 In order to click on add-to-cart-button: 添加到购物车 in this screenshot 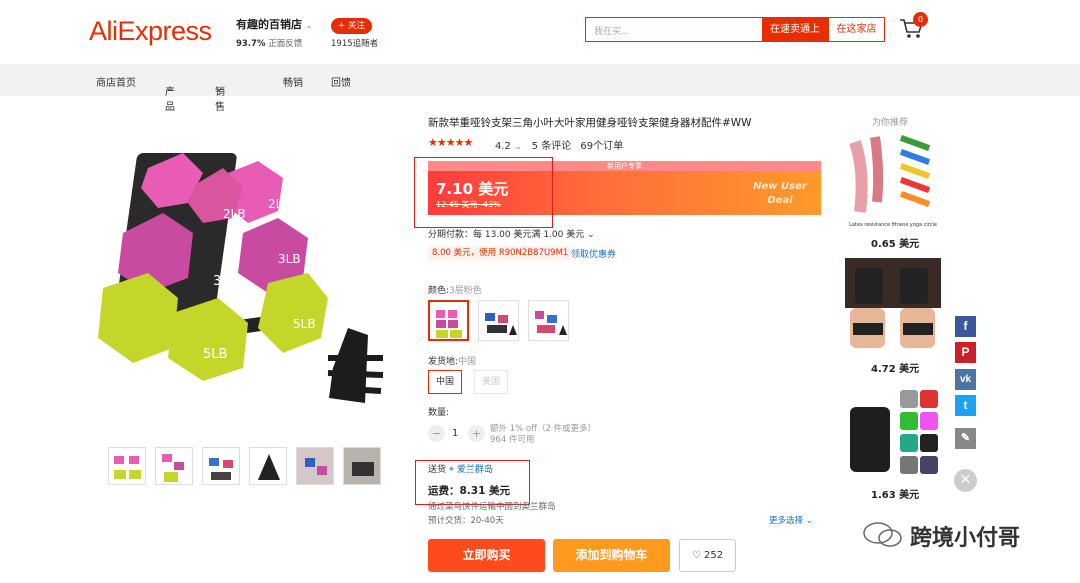, I will do `click(611, 555)`.